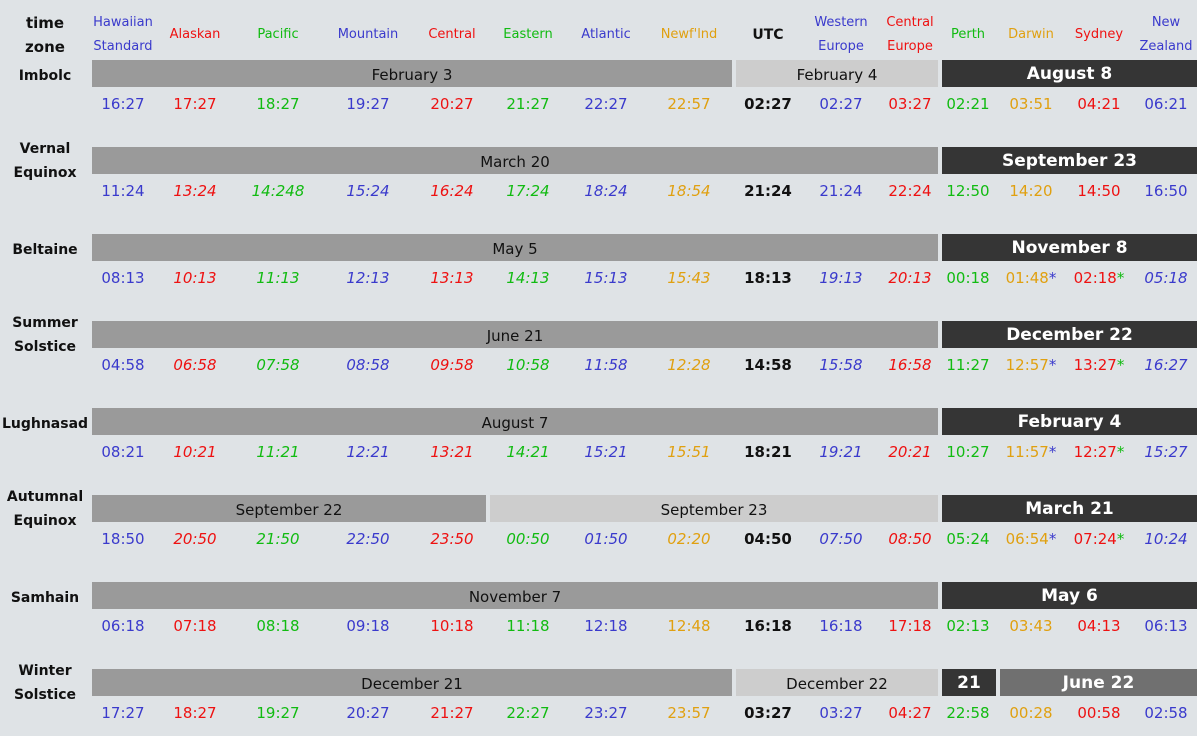 This screenshot has height=736, width=1197. I want to click on time-value: 08:13, so click(123, 278).